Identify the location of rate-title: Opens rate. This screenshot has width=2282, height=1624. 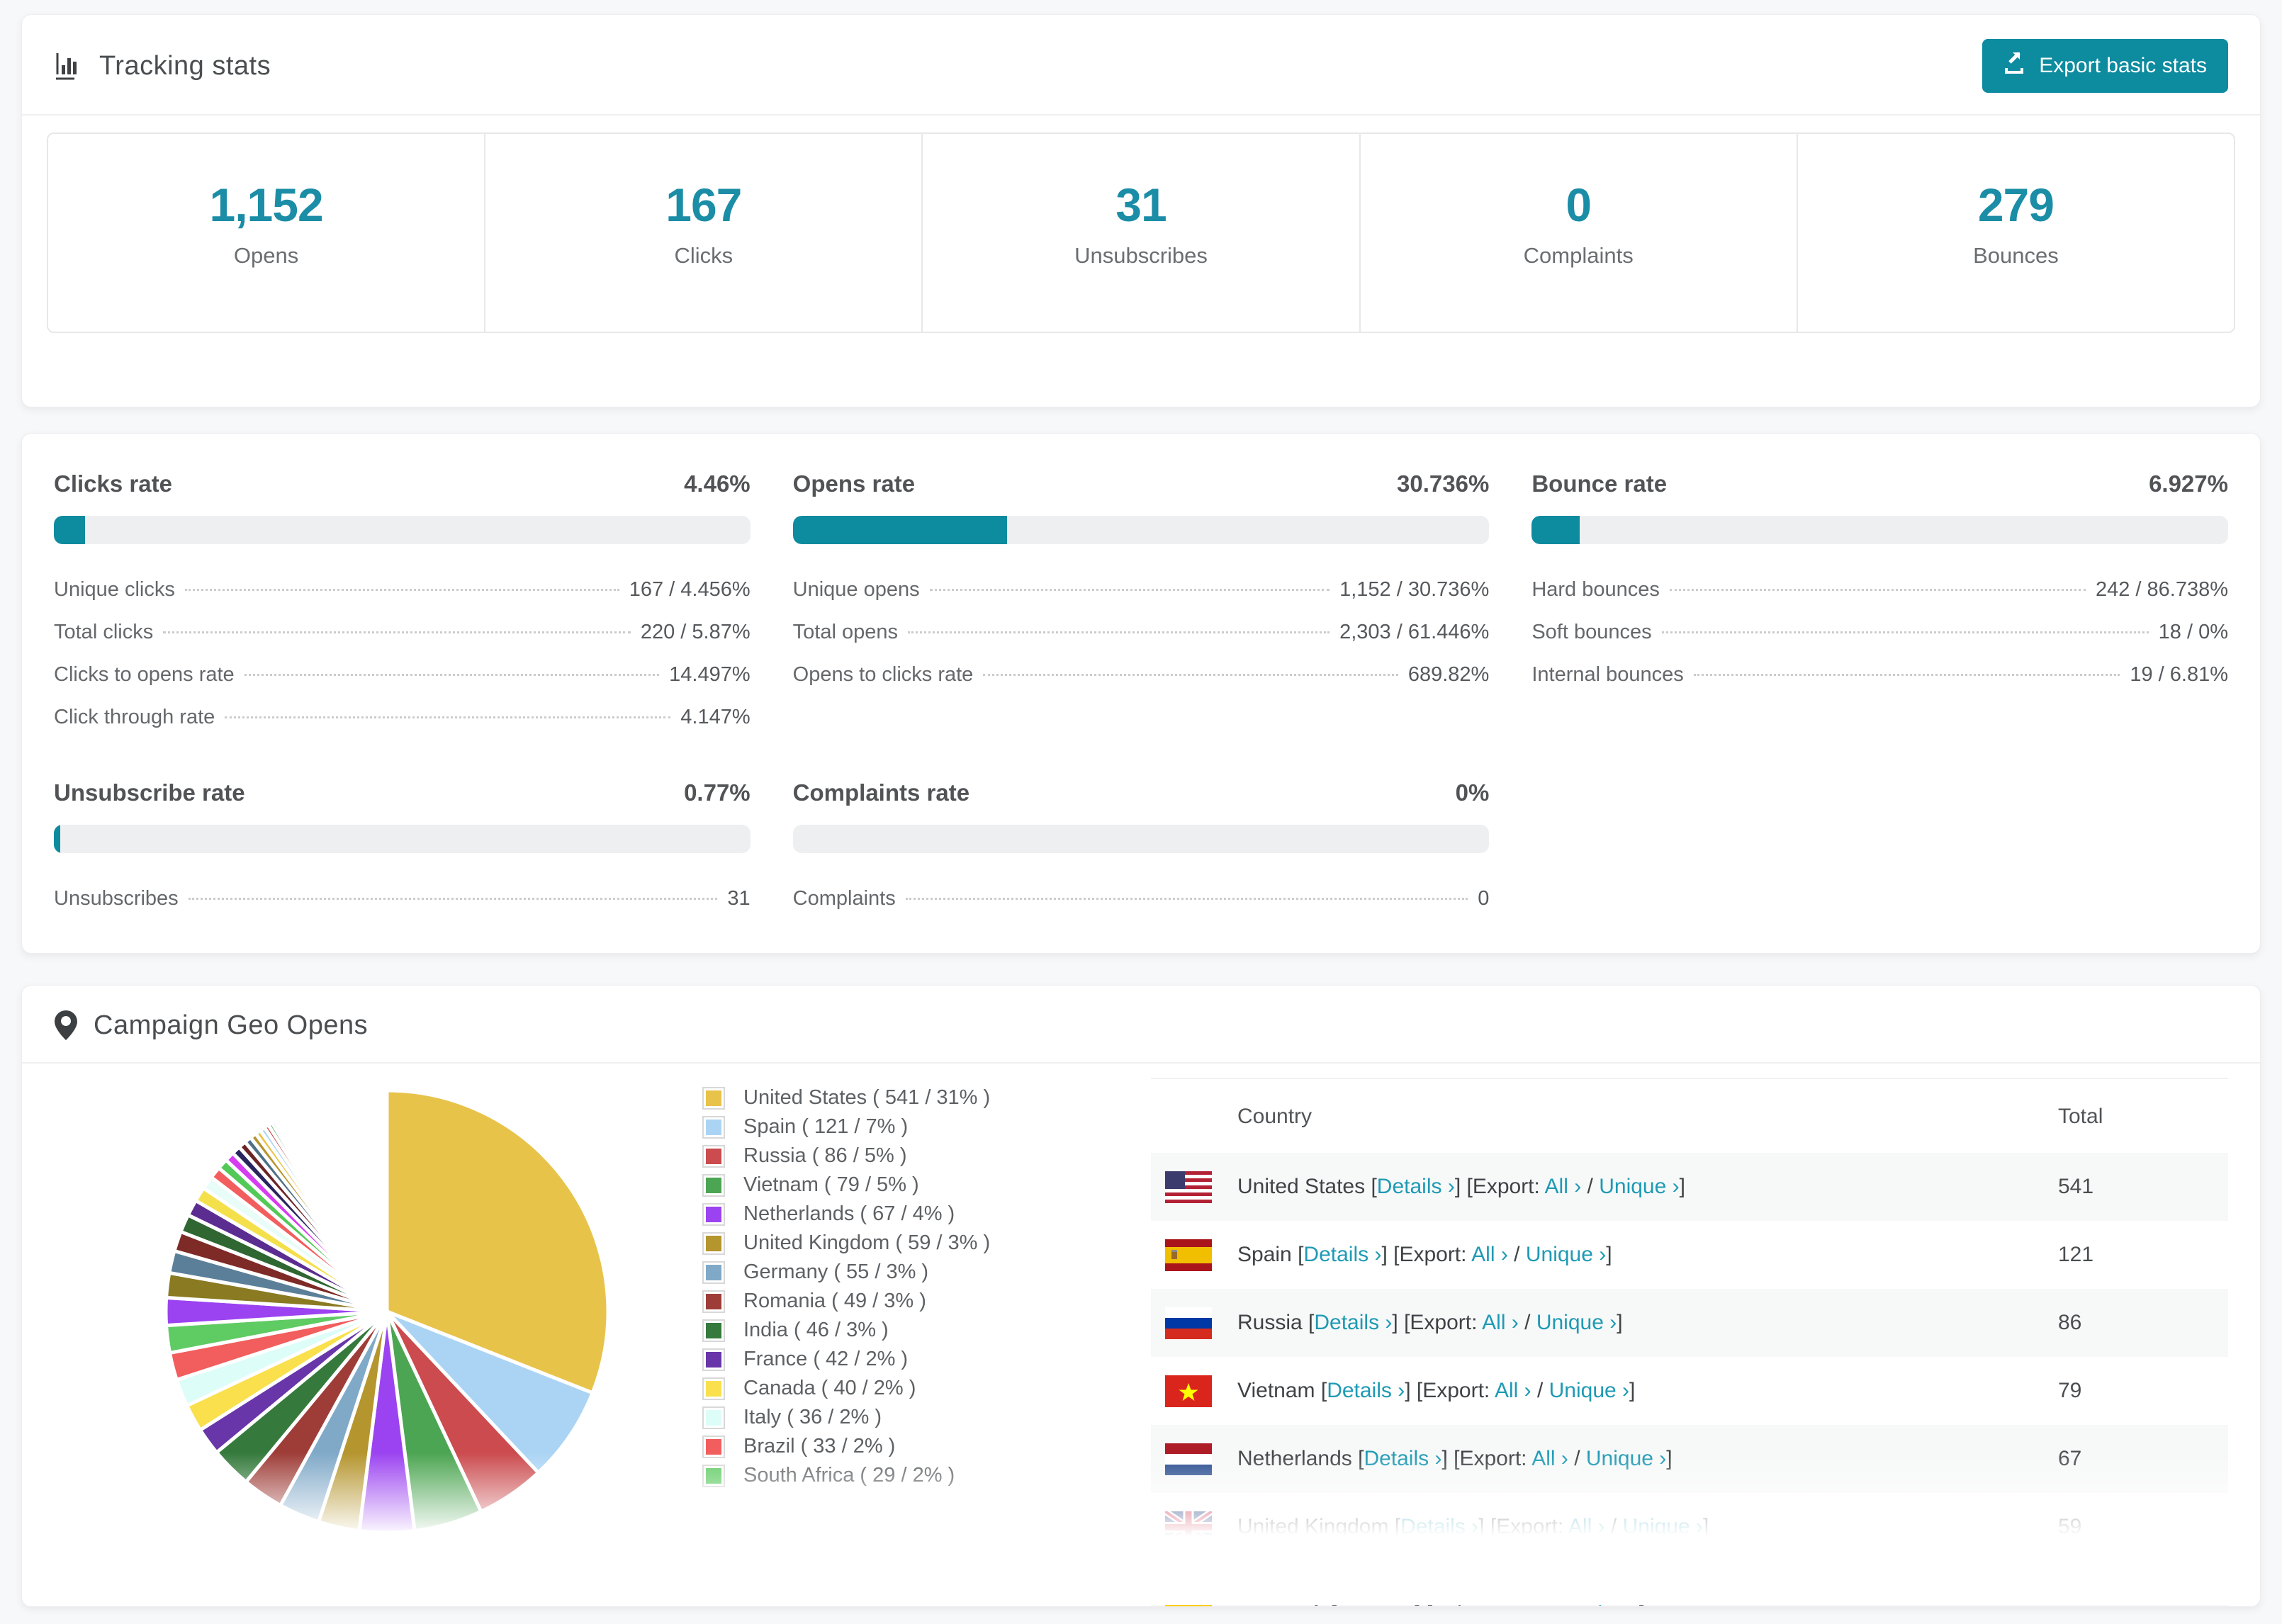
(854, 484).